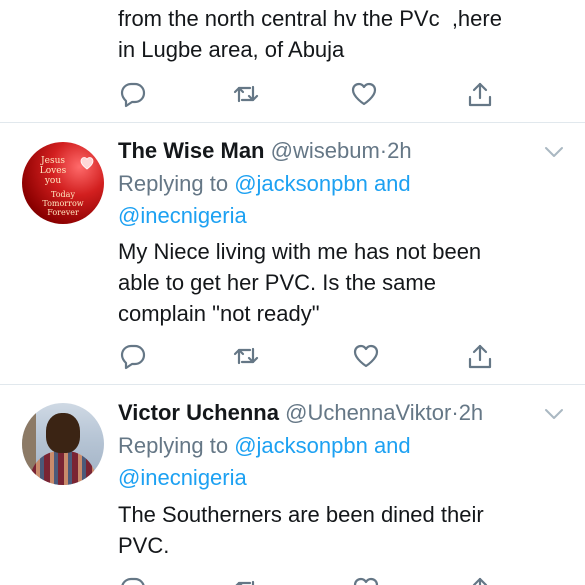 Image resolution: width=585 pixels, height=585 pixels. I want to click on avatar-text-top: Jesus Loves you, so click(53, 171).